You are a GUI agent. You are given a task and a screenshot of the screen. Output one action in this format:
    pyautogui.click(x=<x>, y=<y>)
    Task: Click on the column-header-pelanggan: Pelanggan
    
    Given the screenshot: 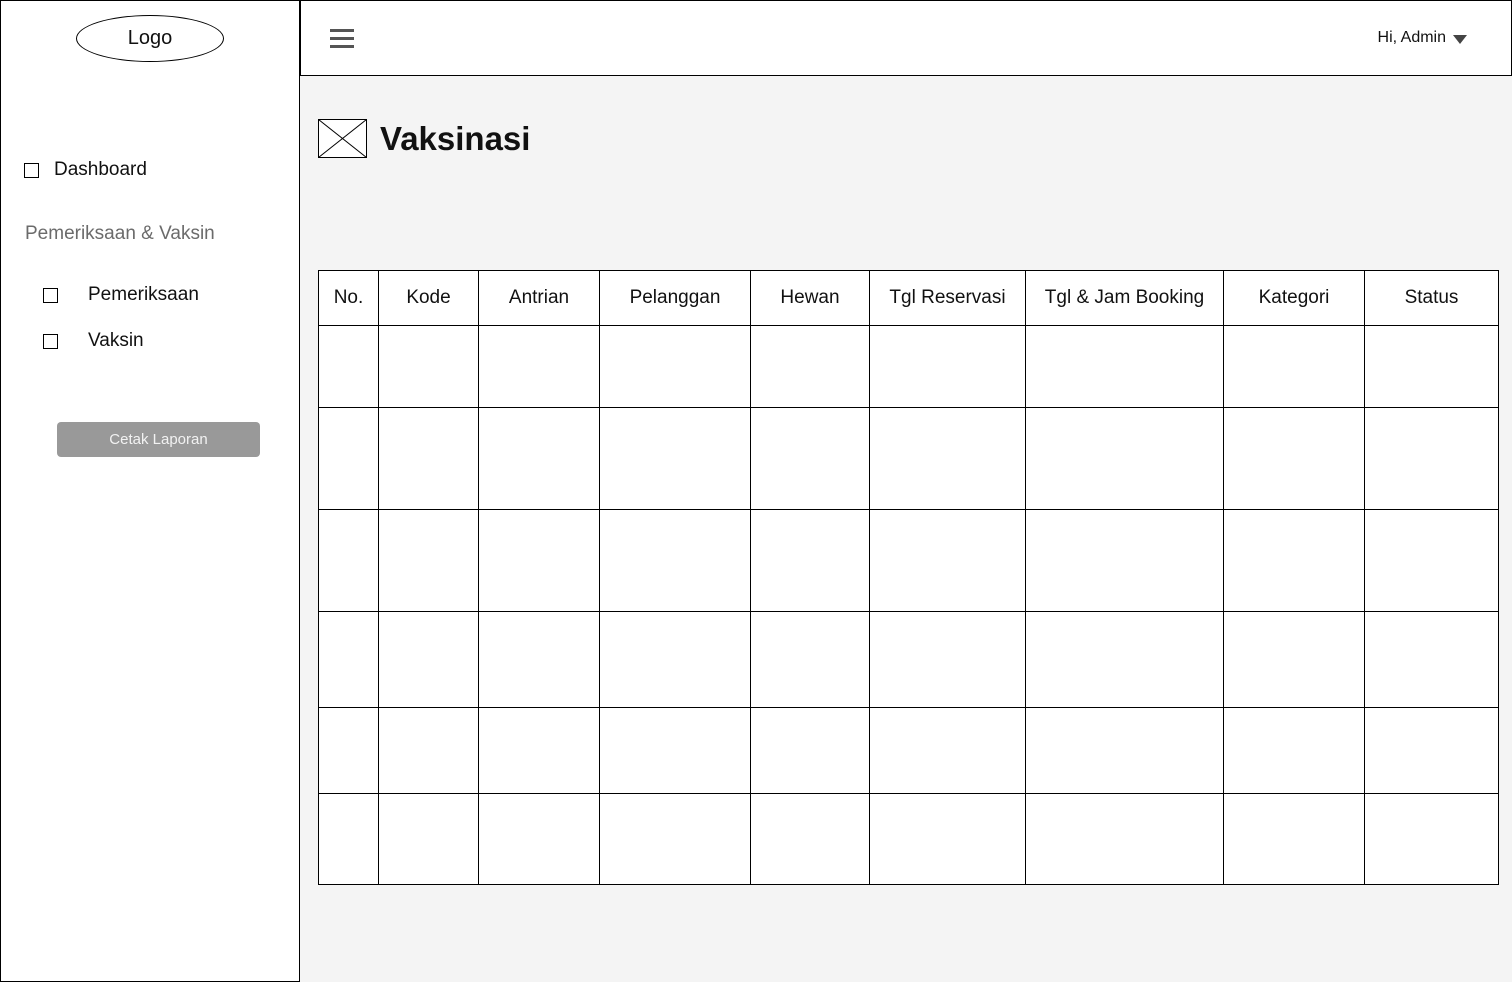 What is the action you would take?
    pyautogui.click(x=675, y=298)
    